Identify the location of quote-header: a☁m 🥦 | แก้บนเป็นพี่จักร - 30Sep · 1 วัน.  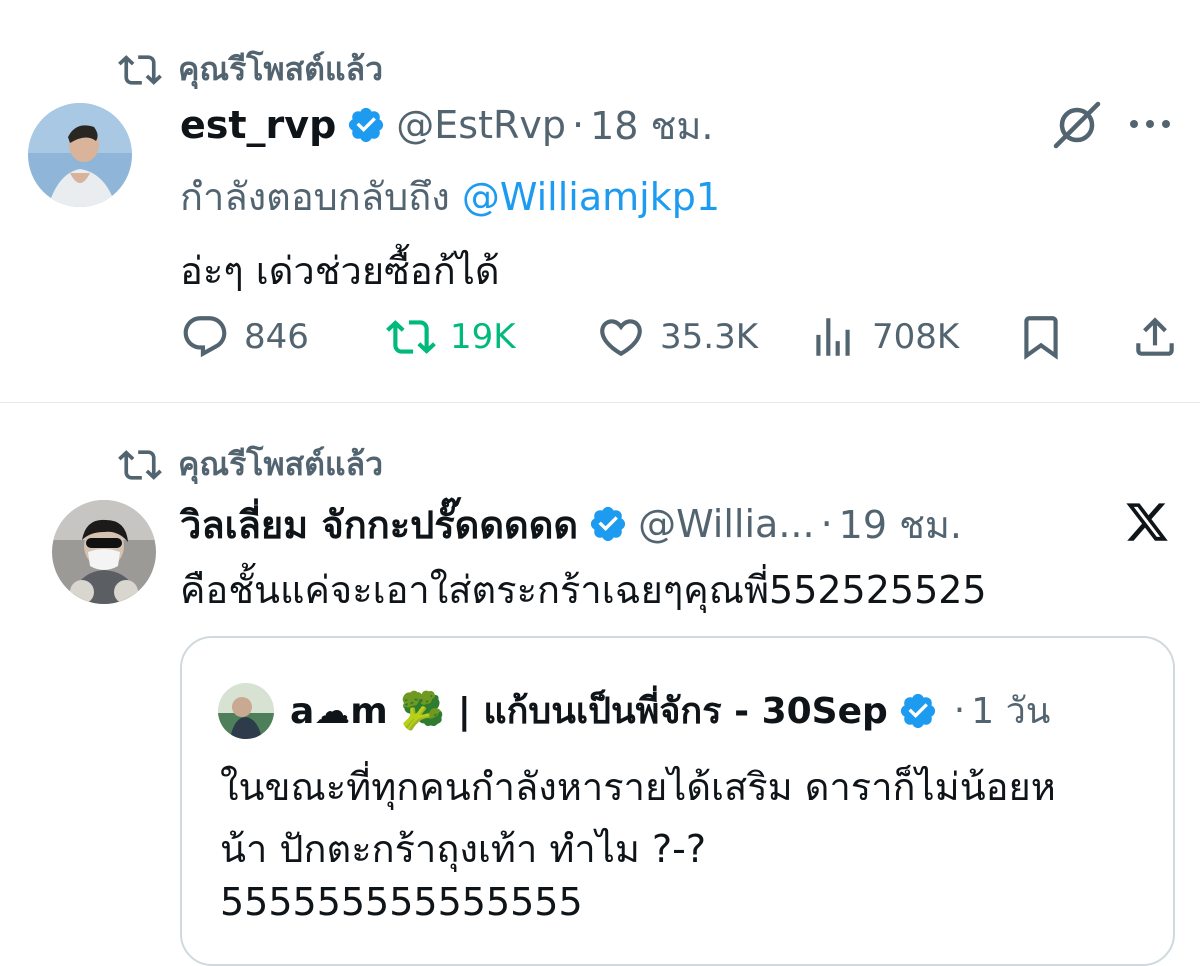
(634, 710).